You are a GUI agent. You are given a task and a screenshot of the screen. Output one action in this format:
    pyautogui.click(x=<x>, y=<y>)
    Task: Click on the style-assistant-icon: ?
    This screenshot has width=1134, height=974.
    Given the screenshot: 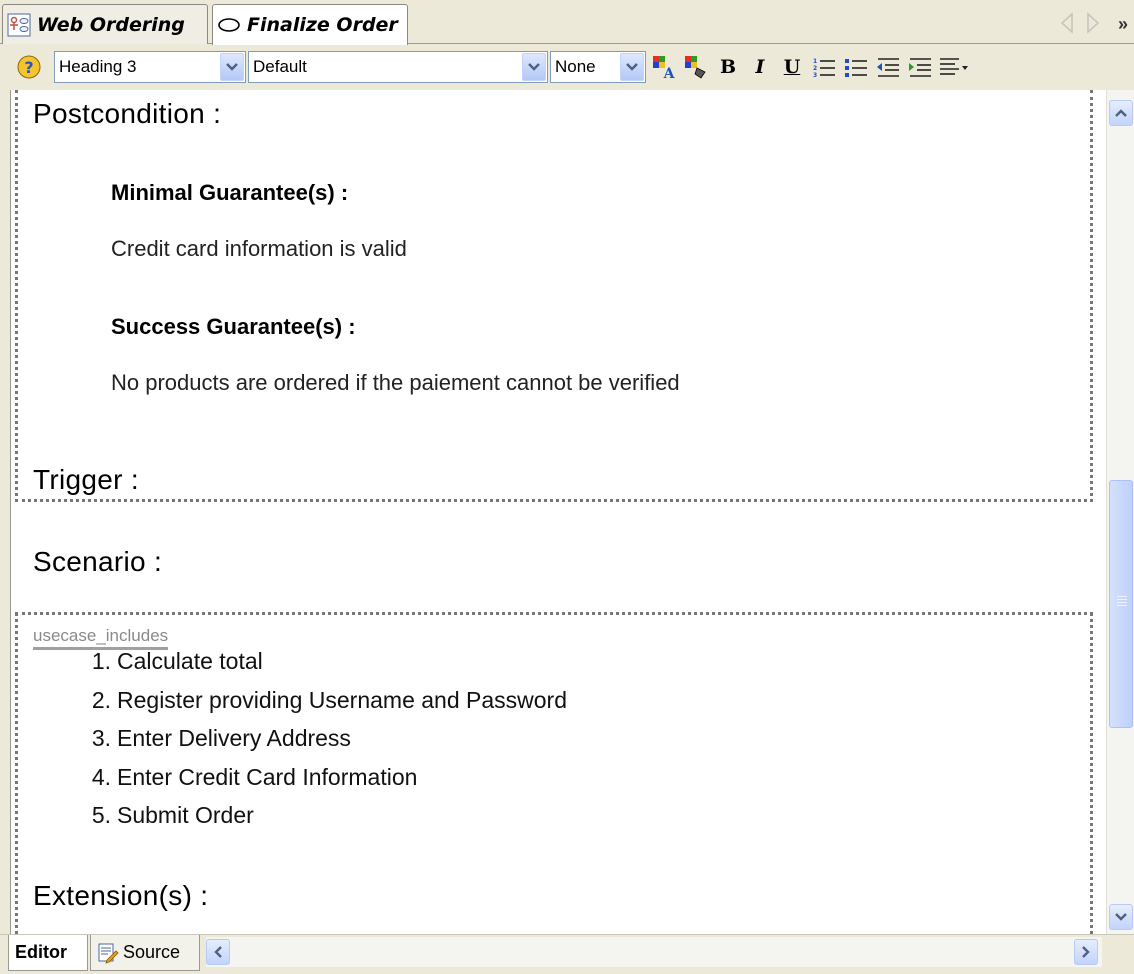 What is the action you would take?
    pyautogui.click(x=29, y=67)
    